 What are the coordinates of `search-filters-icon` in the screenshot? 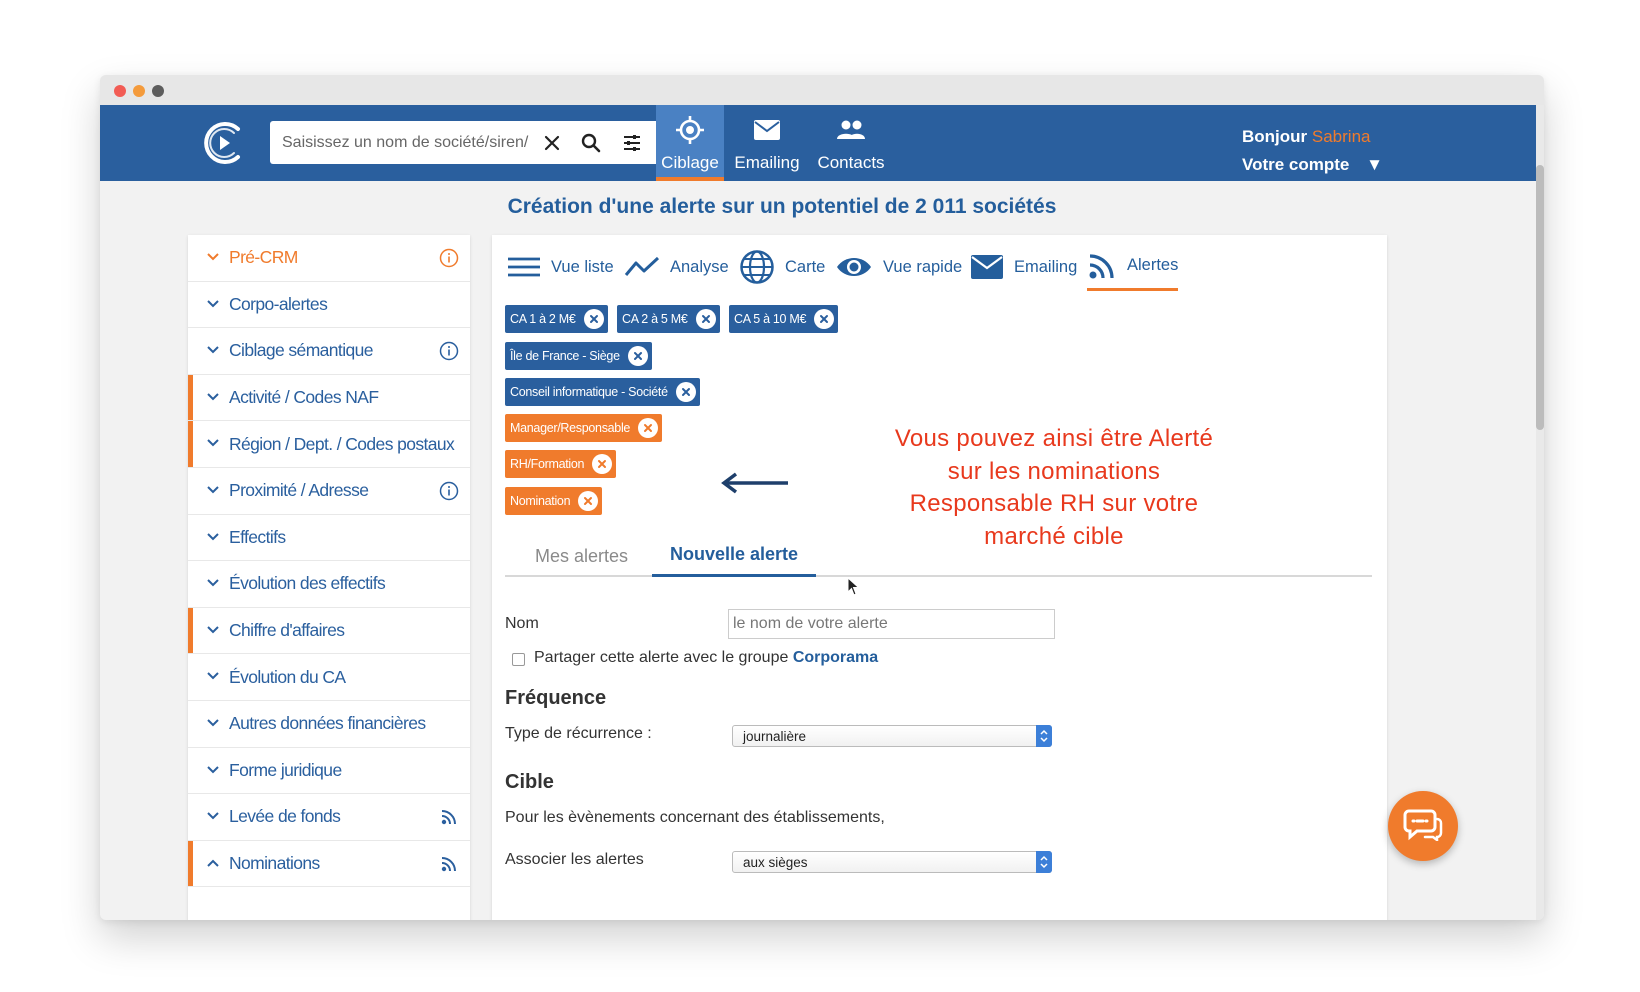 It's located at (632, 143).